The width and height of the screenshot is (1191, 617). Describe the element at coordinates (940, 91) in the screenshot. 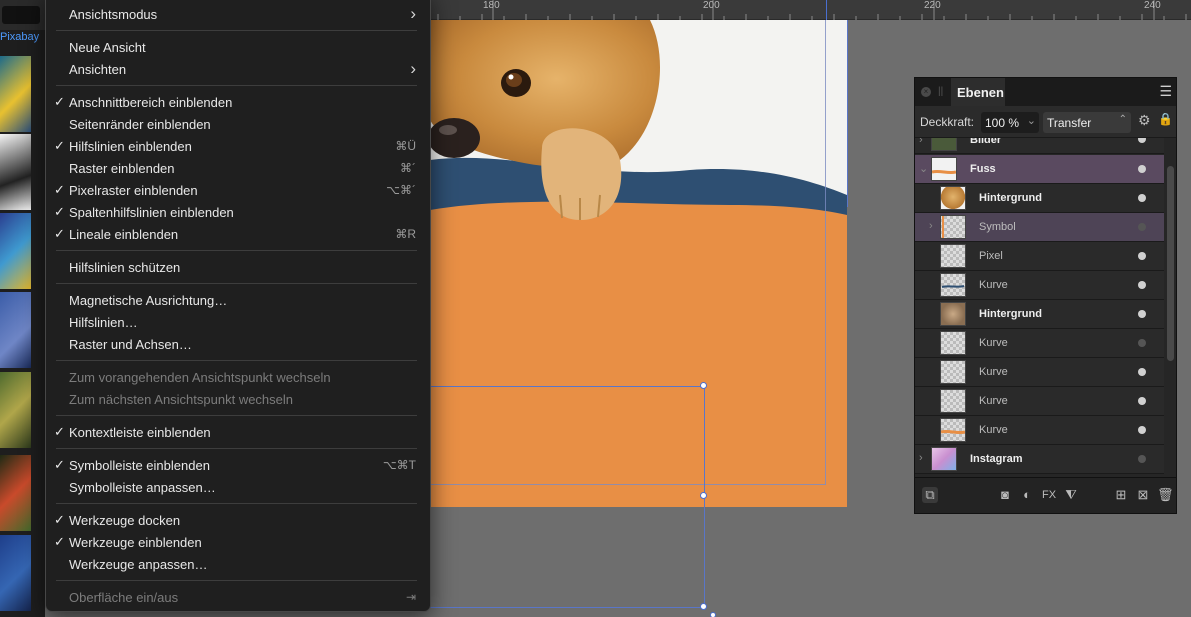

I see `grip-icon: ||` at that location.